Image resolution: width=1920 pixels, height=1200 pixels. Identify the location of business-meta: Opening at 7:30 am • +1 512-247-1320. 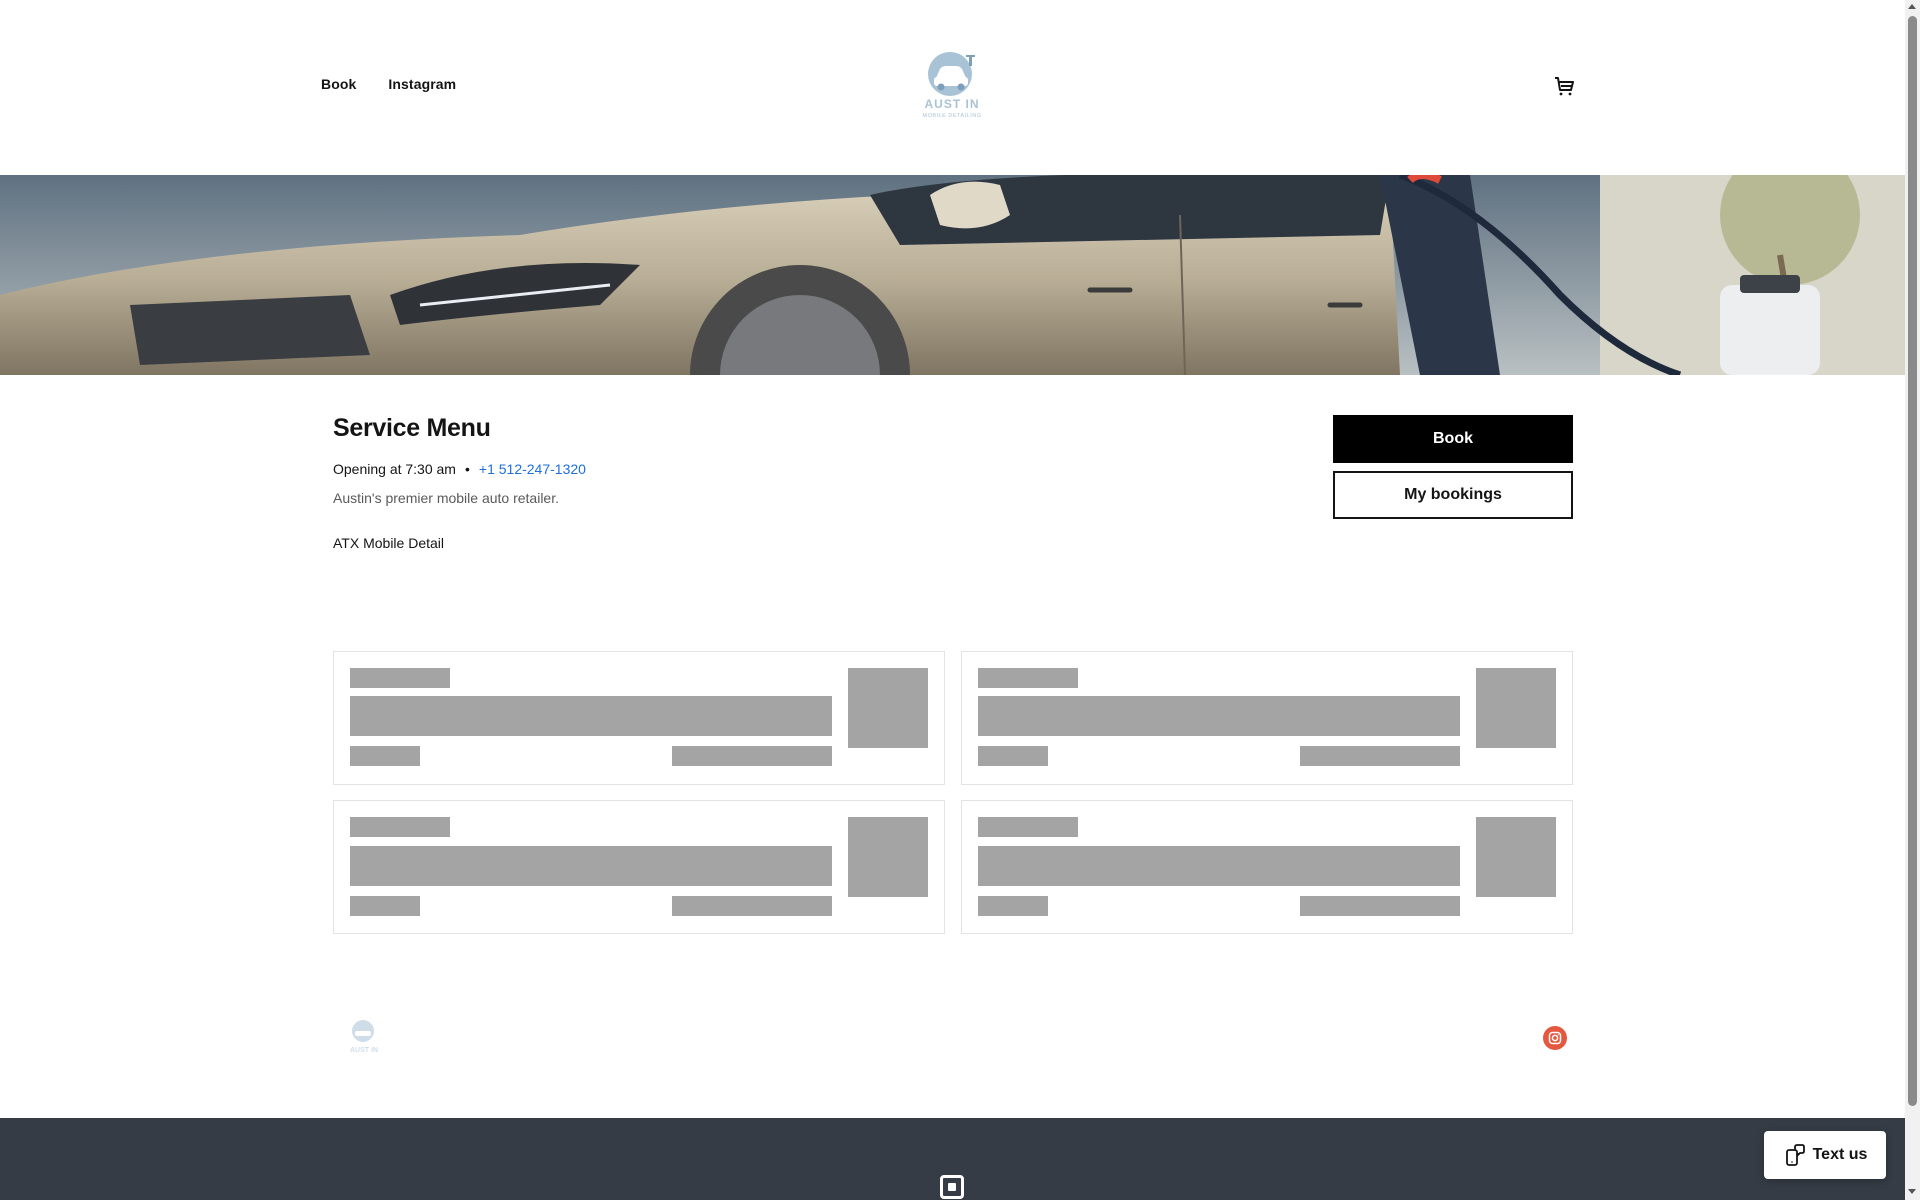
(459, 469).